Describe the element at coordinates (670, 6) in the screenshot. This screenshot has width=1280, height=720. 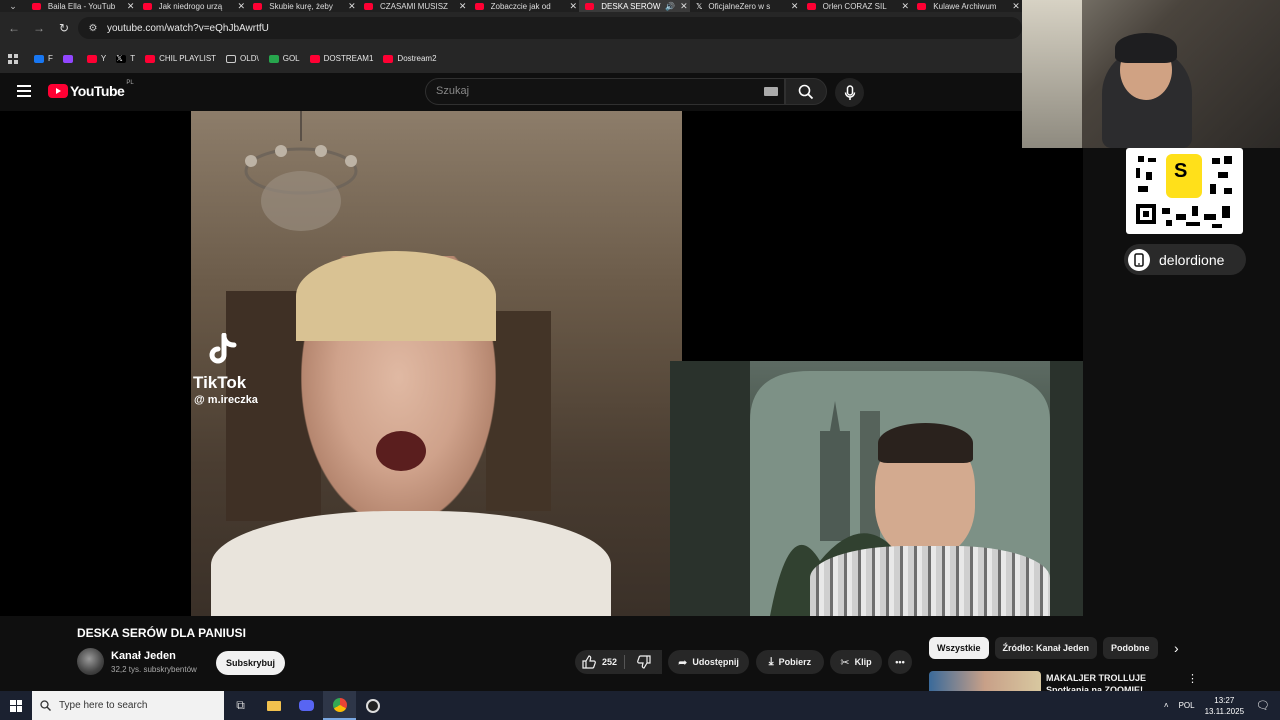
I see `speaker-icon: 🔊` at that location.